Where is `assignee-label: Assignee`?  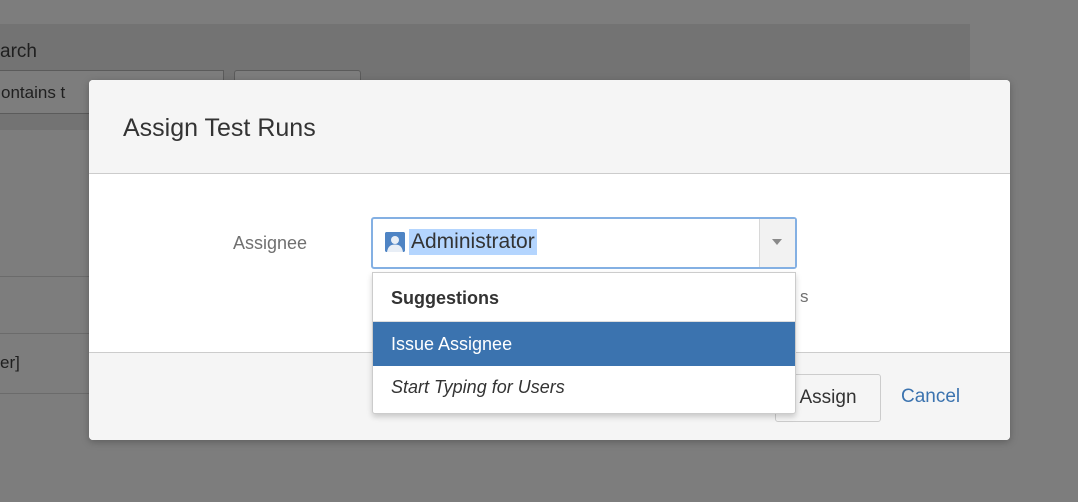 assignee-label: Assignee is located at coordinates (270, 243).